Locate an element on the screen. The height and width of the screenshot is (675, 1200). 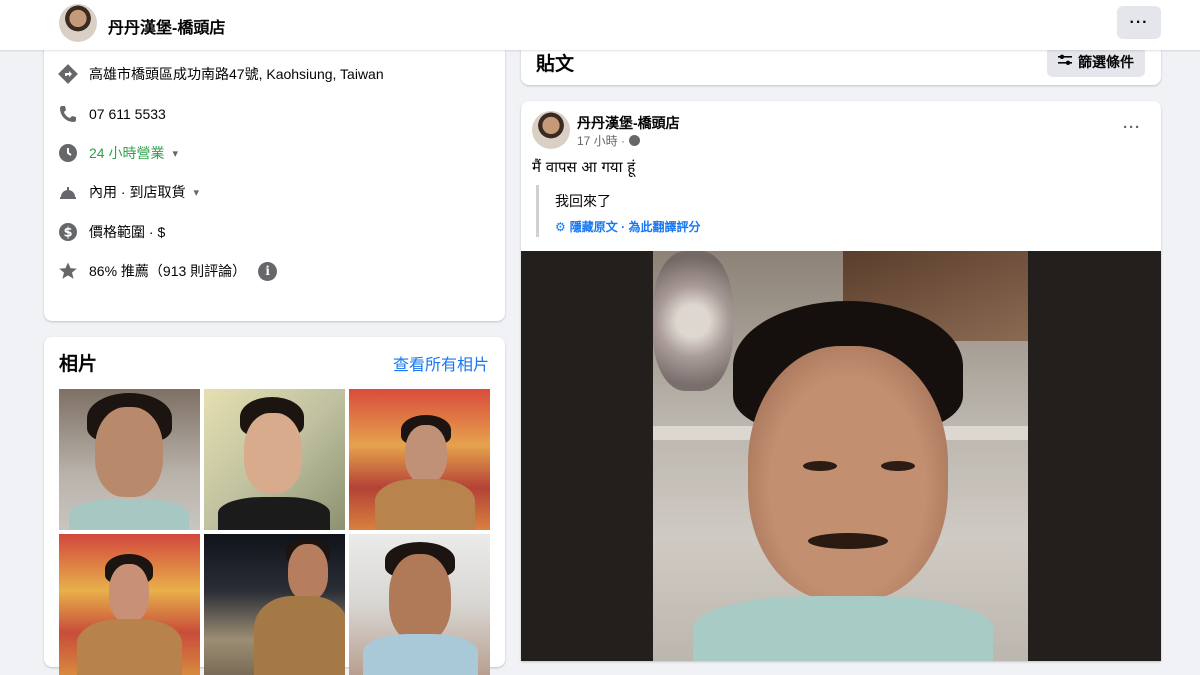
see-all-photos-link: 查看所有相片 is located at coordinates (441, 363).